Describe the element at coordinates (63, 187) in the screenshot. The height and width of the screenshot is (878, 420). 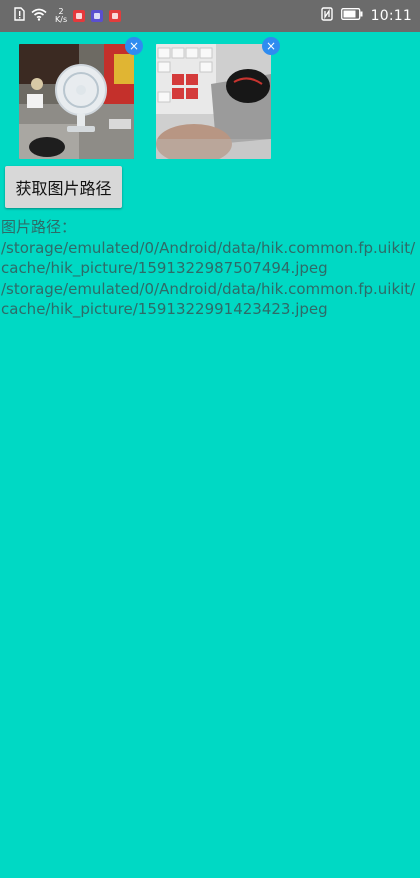
I see `get-image-path-button: 获取图片路径` at that location.